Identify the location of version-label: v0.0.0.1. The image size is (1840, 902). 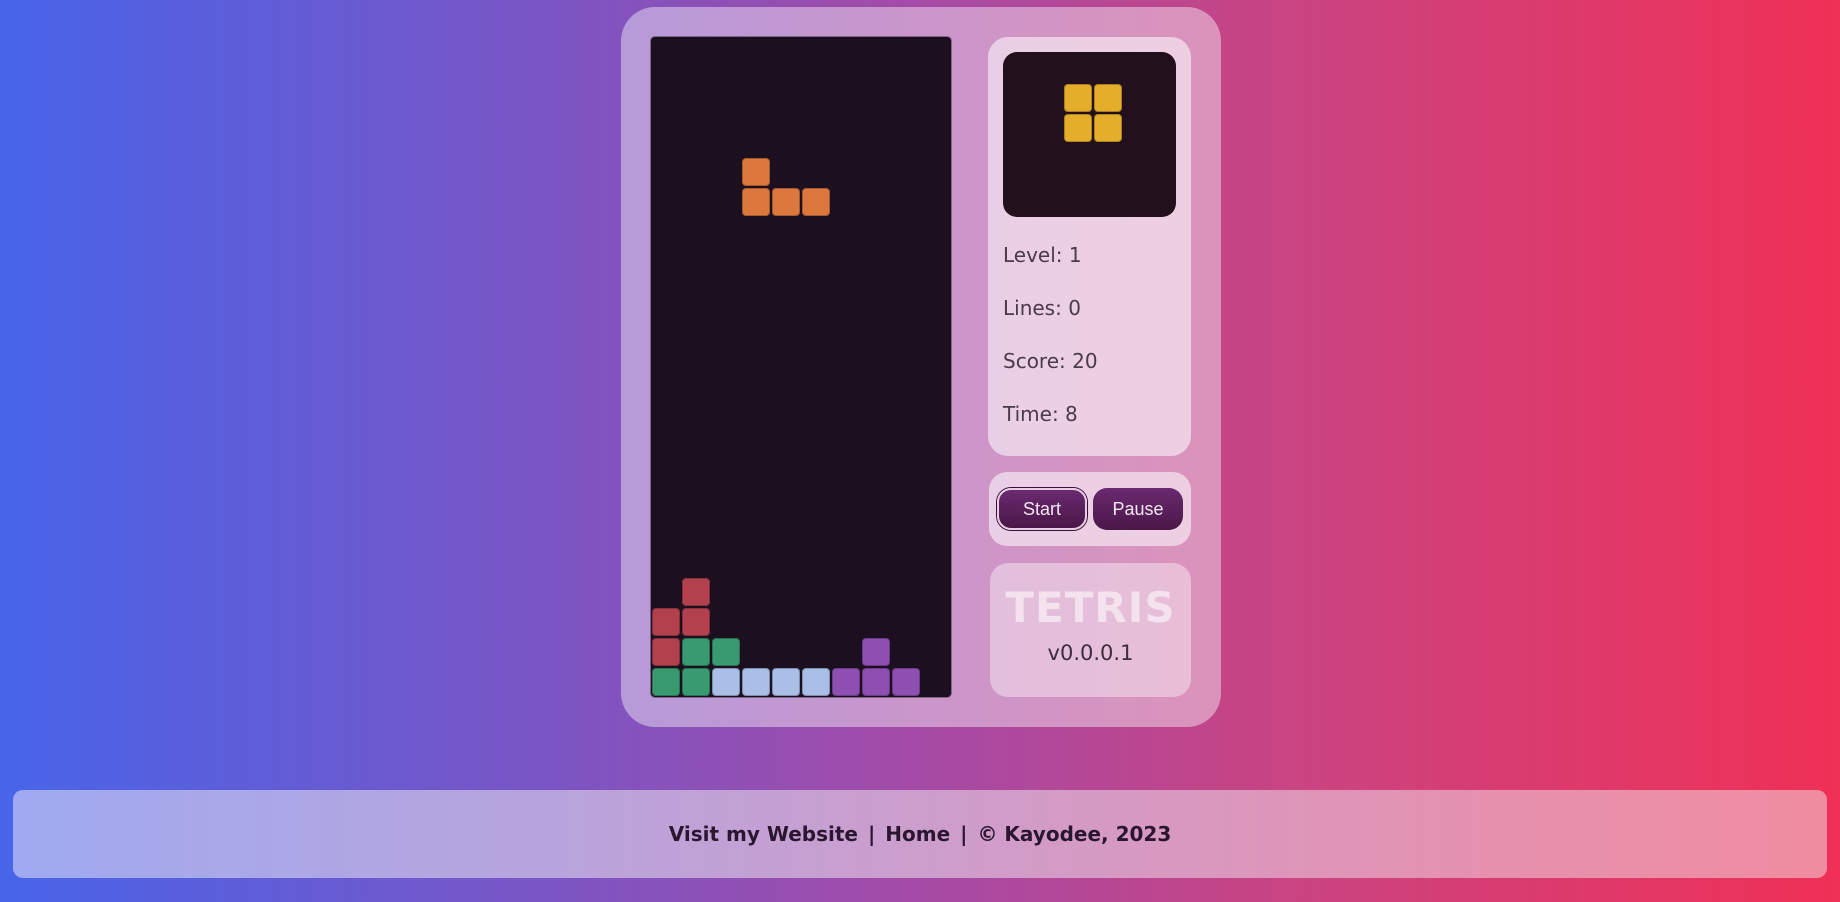
(1090, 653).